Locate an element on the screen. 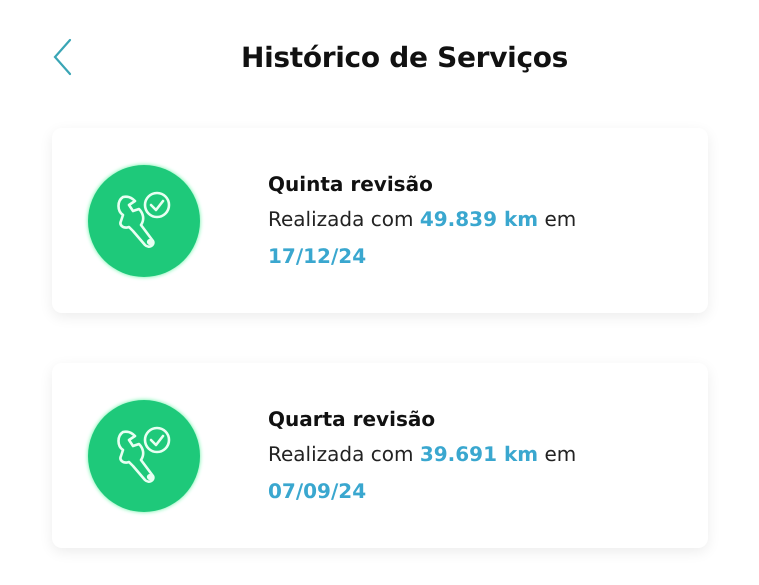 This screenshot has height=585, width=759. service-description: Realizada com 39.691 km em 07/09/24 is located at coordinates (423, 472).